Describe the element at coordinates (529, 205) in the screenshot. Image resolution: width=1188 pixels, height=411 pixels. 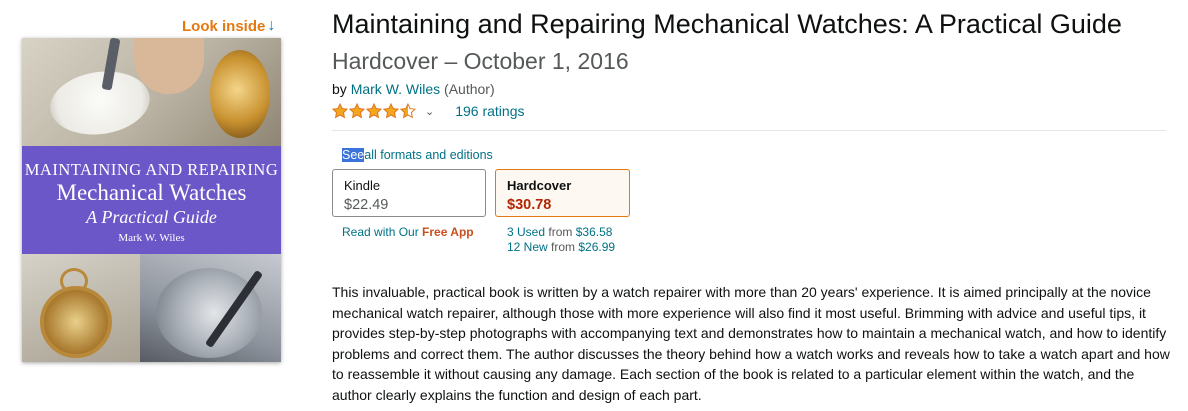
I see `format-price: $30.78` at that location.